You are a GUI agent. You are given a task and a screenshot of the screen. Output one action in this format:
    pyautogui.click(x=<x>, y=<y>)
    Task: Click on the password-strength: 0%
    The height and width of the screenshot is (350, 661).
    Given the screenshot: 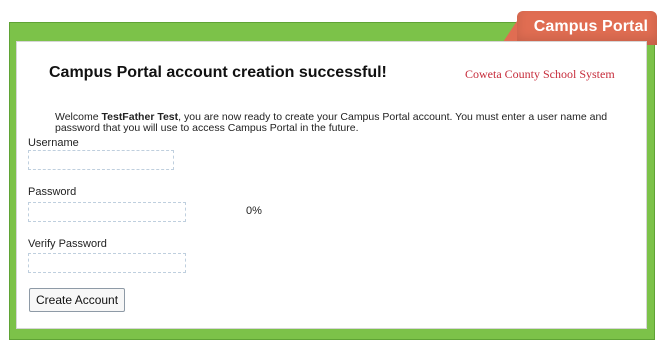 What is the action you would take?
    pyautogui.click(x=254, y=211)
    